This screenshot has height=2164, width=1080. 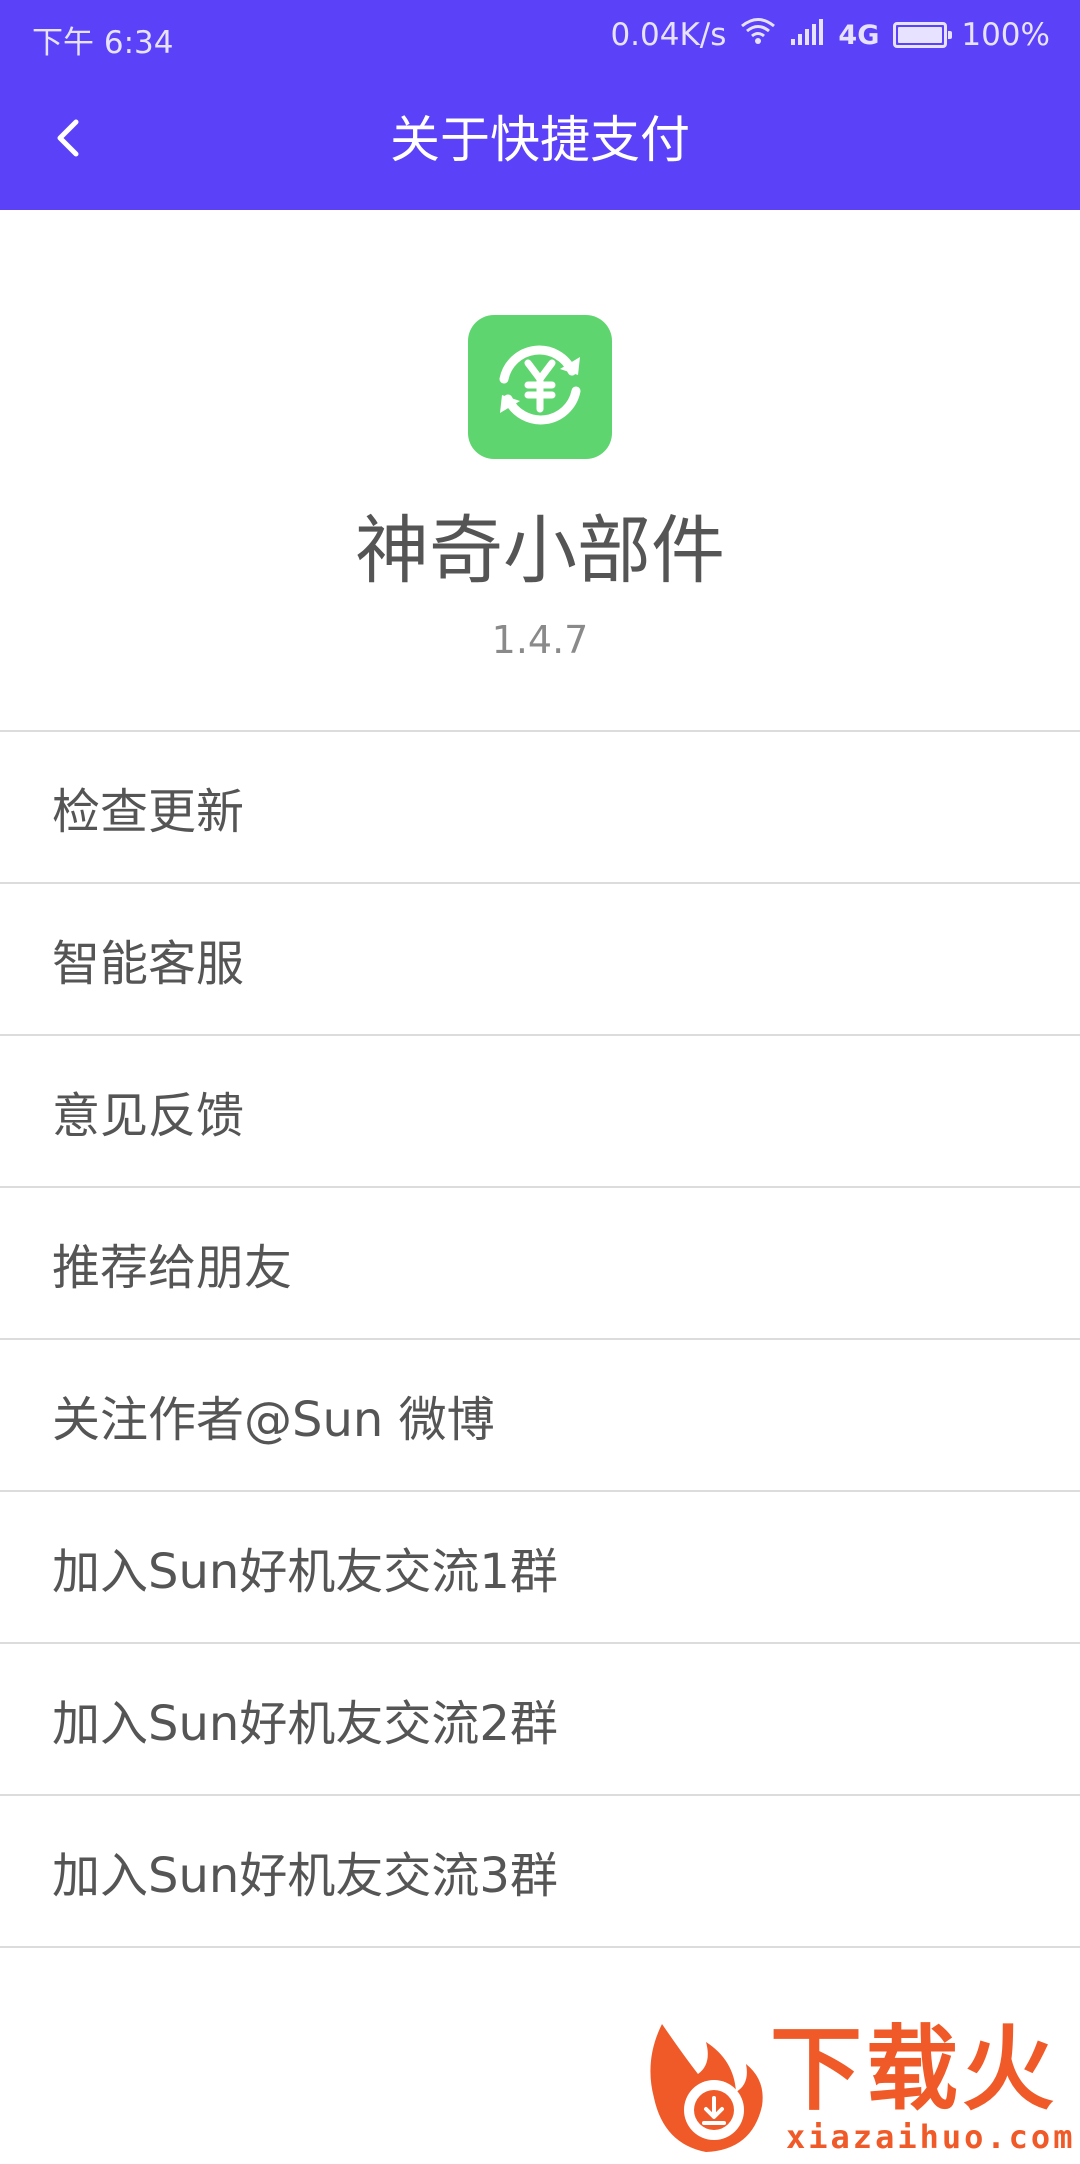 I want to click on page-title: 关于快捷支付, so click(x=540, y=140).